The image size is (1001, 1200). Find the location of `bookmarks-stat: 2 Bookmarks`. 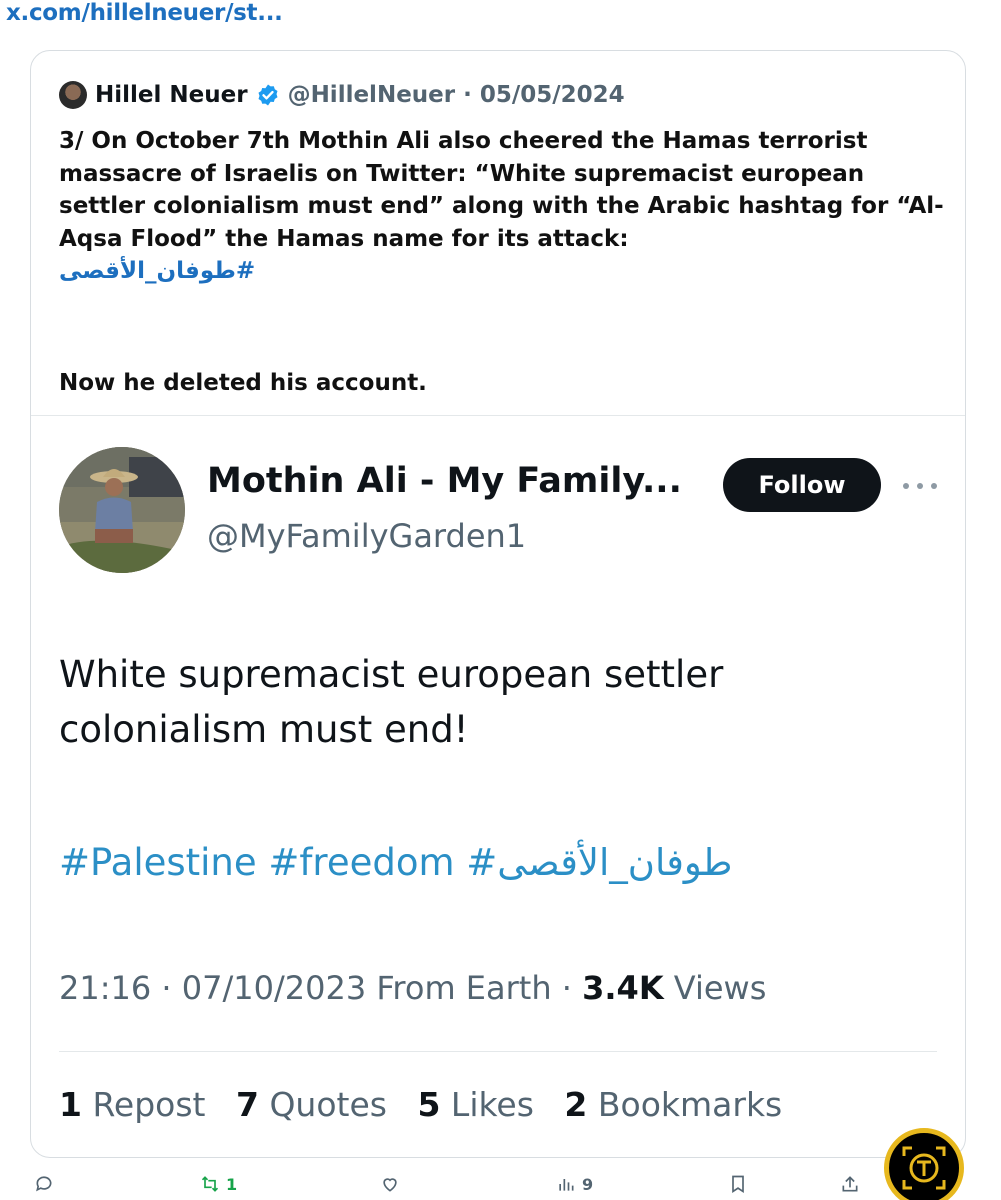

bookmarks-stat: 2 Bookmarks is located at coordinates (673, 1104).